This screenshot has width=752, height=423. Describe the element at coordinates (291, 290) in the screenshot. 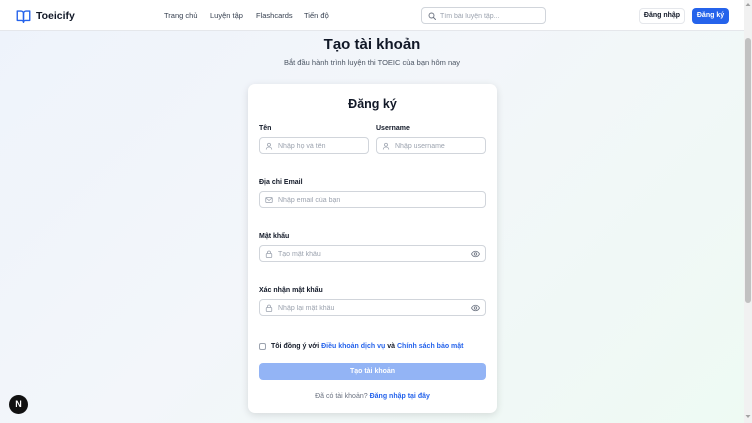

I see `confirm-password-label: Xác nhận mật khẩu` at that location.